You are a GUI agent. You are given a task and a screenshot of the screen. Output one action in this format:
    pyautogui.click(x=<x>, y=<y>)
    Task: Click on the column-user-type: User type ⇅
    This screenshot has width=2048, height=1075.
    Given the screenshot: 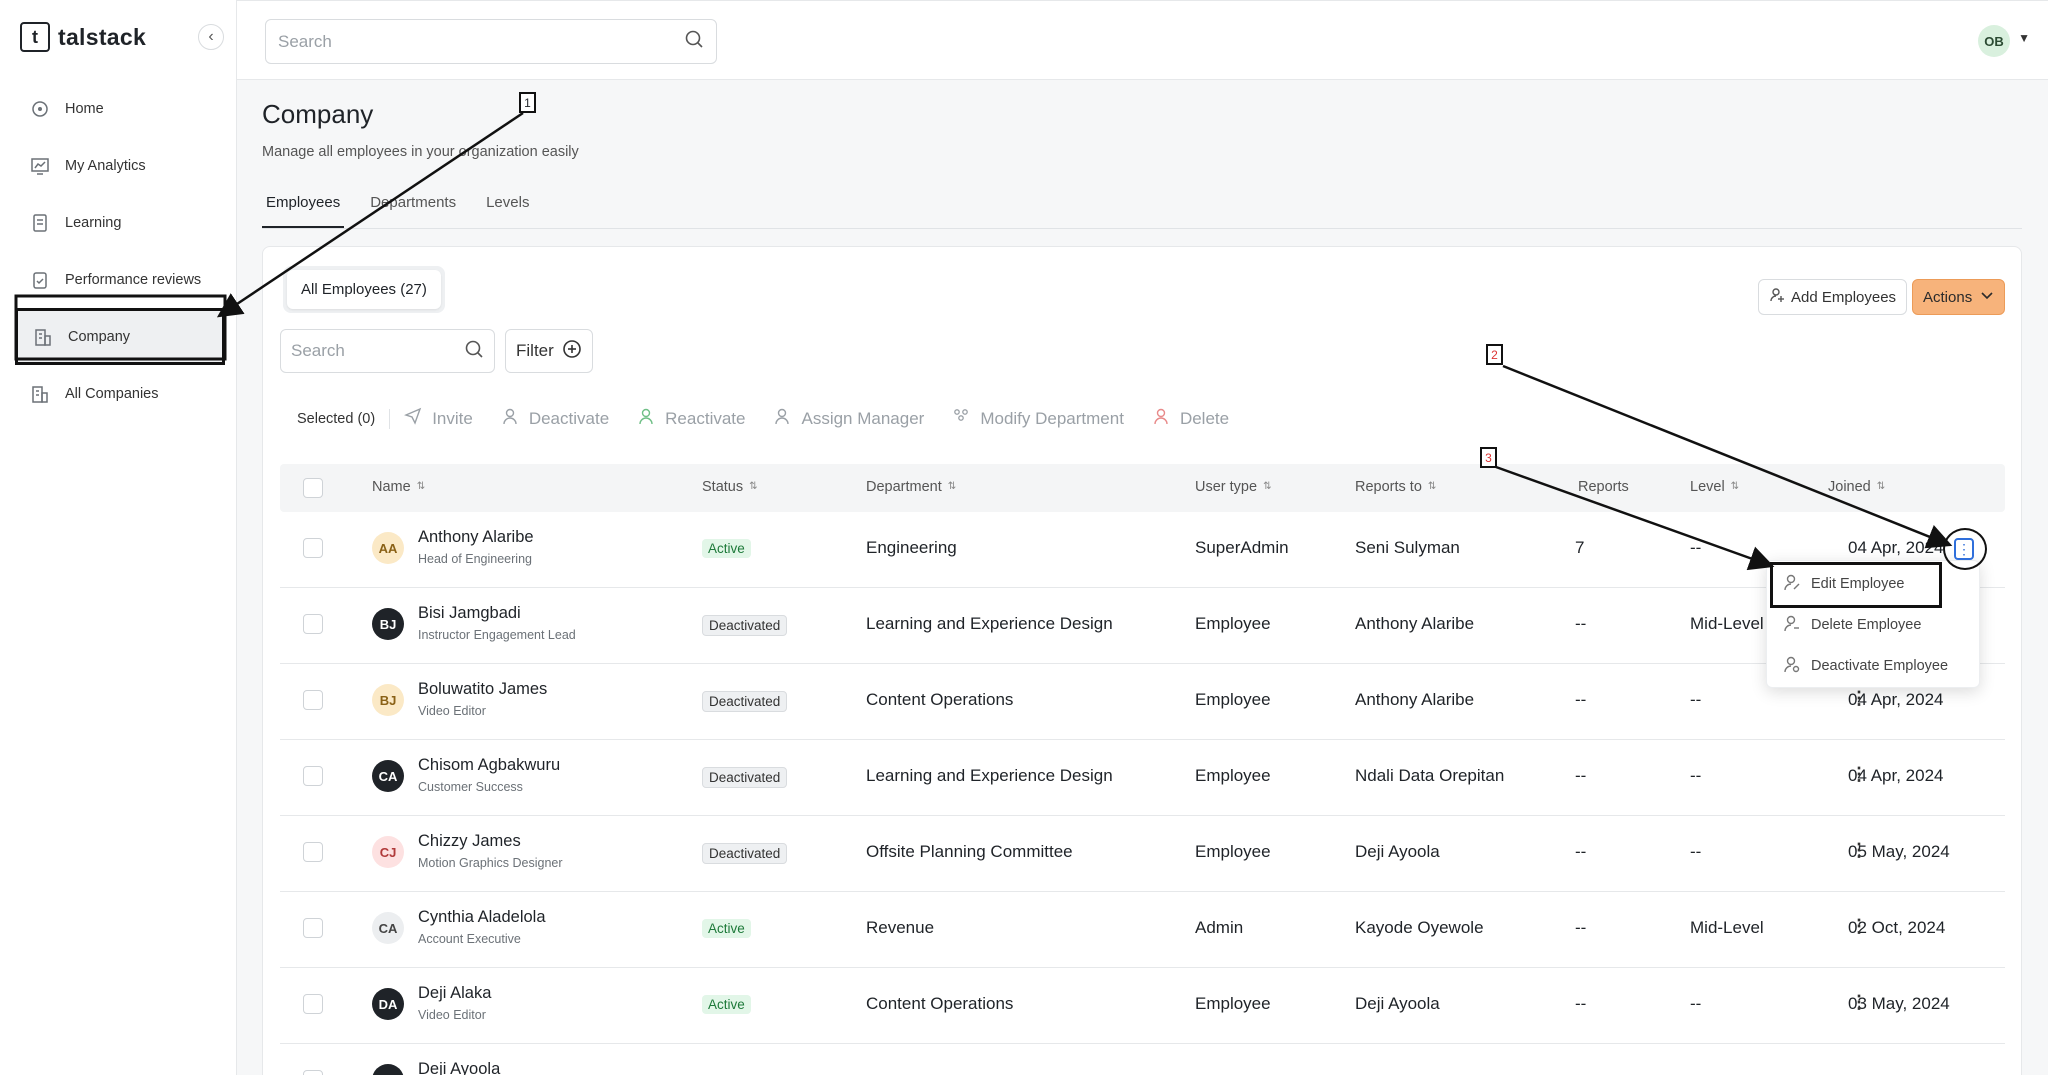 What is the action you would take?
    pyautogui.click(x=1233, y=487)
    